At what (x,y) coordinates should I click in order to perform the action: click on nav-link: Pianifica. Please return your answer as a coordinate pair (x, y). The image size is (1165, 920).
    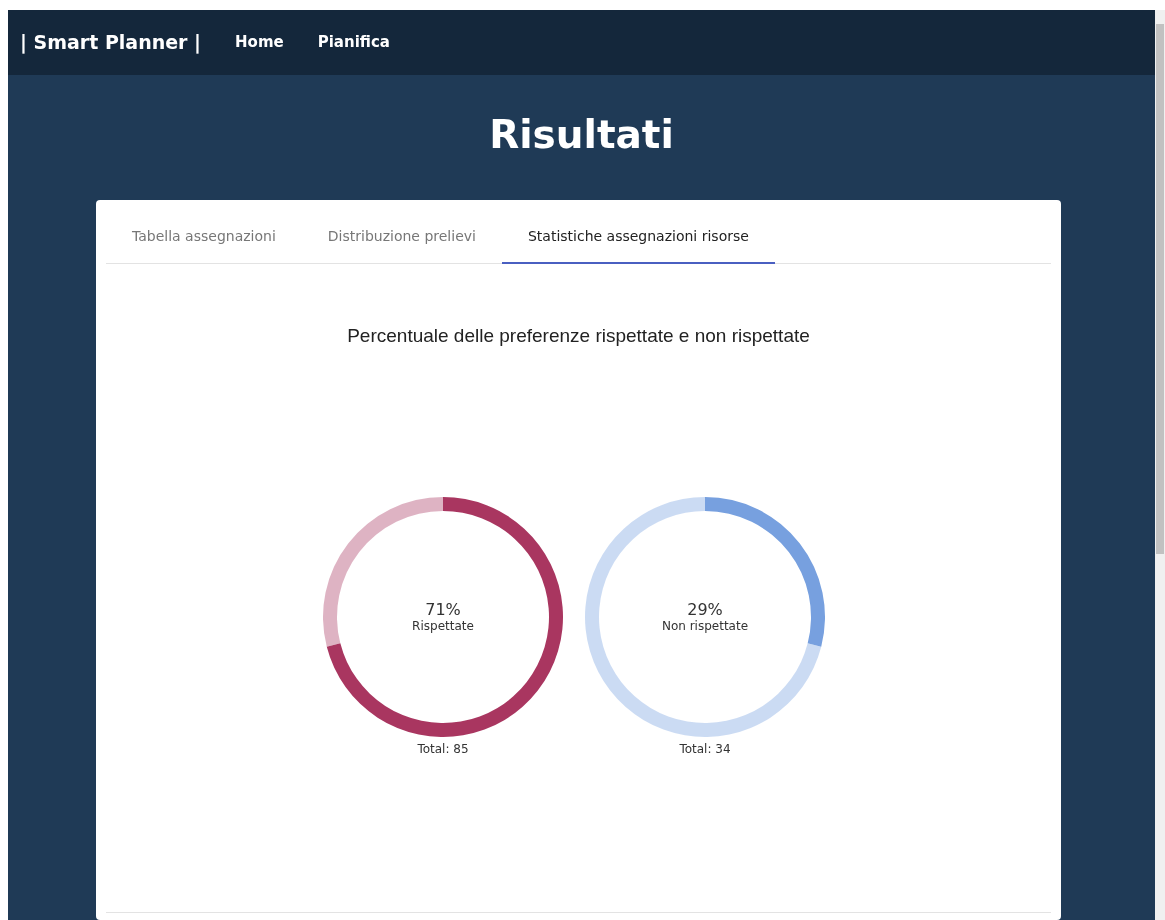
    Looking at the image, I should click on (353, 42).